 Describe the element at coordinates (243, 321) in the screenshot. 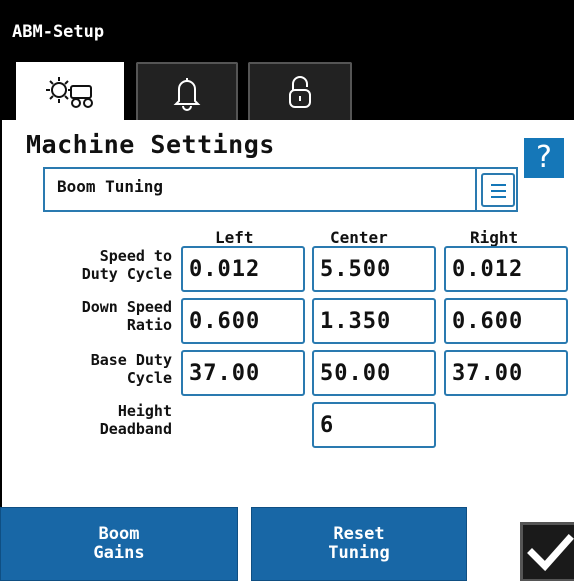

I see `down-speed-ratio-left-field: 0.600` at that location.